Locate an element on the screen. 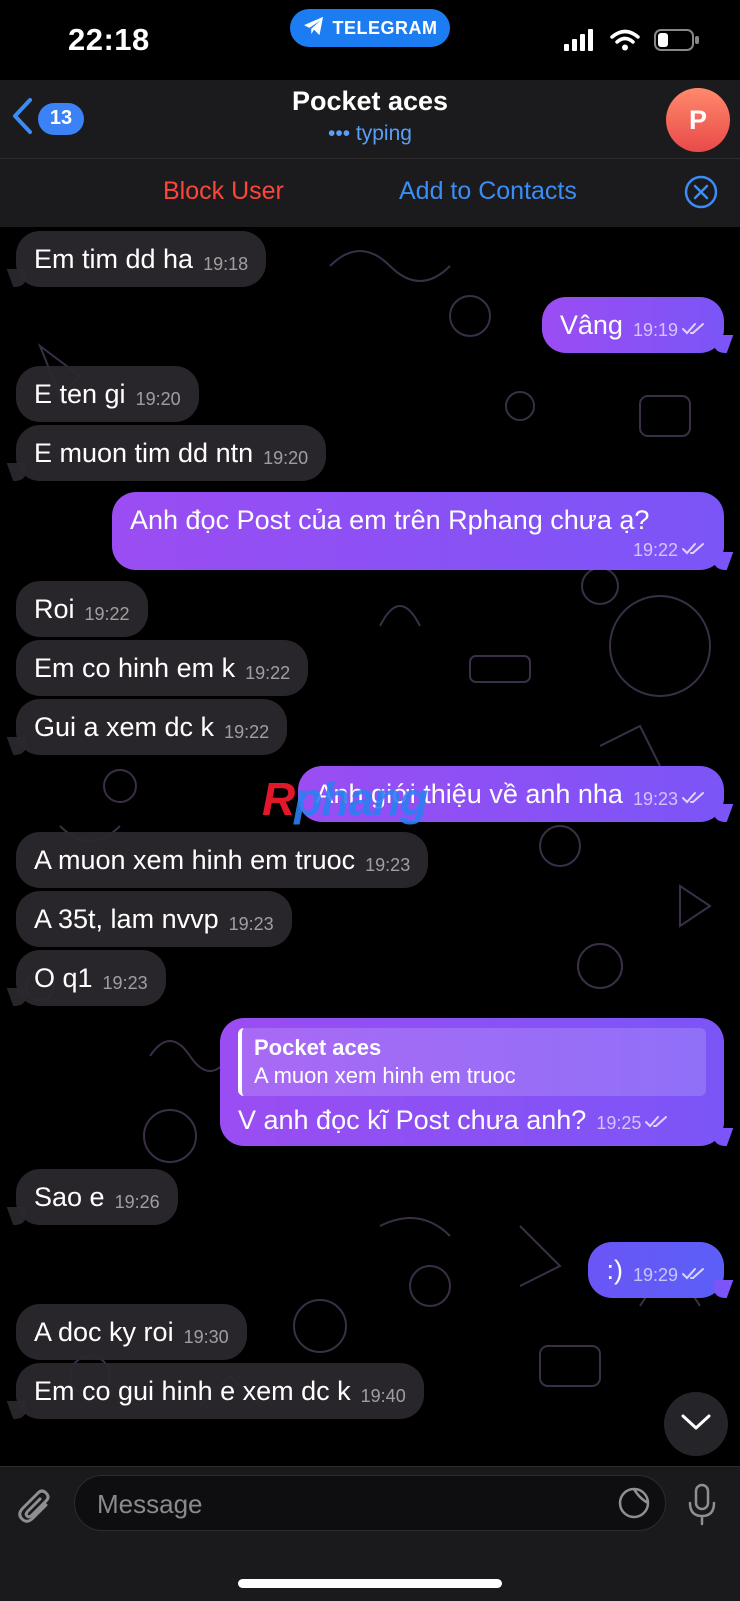 The width and height of the screenshot is (740, 1601). app-indicator-pill: TELEGRAM is located at coordinates (370, 28).